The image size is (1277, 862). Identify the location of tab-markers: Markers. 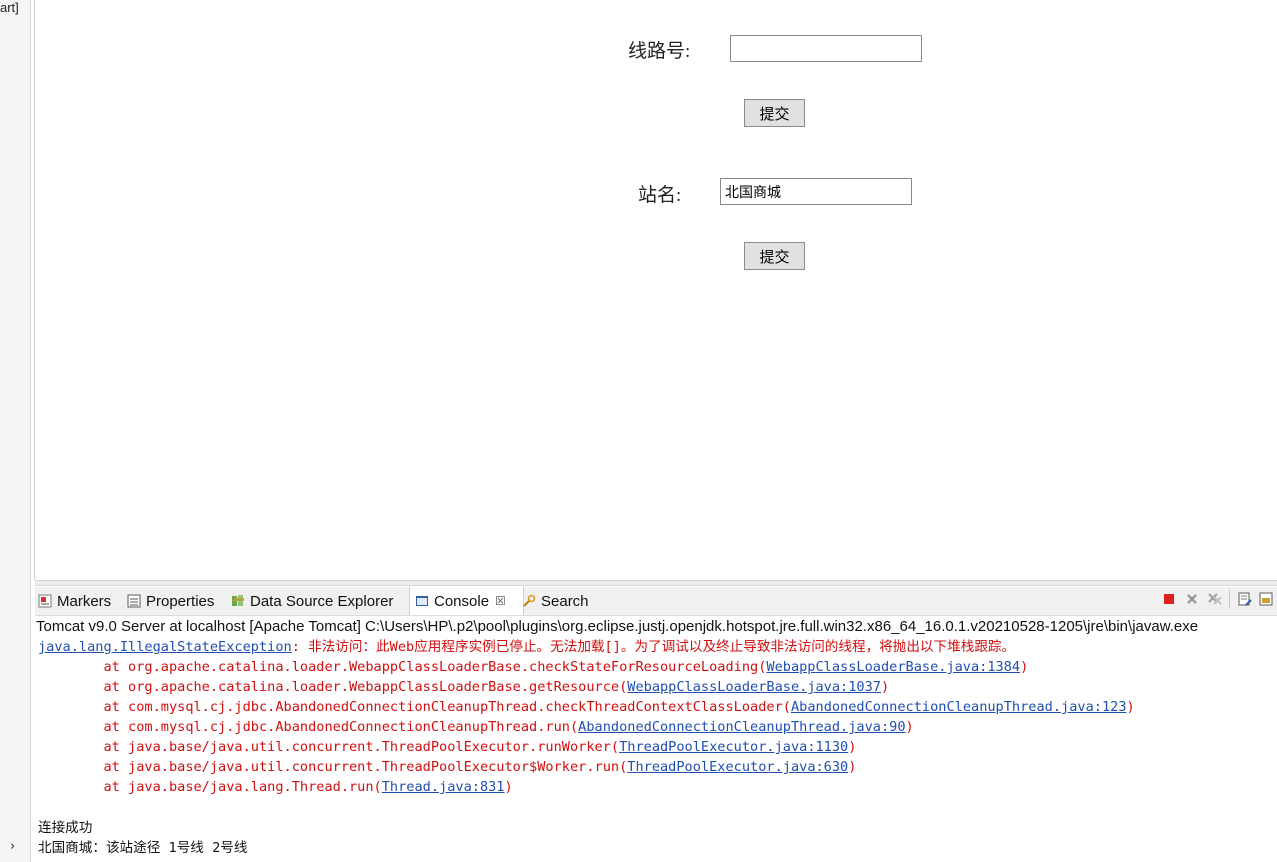
(74, 601).